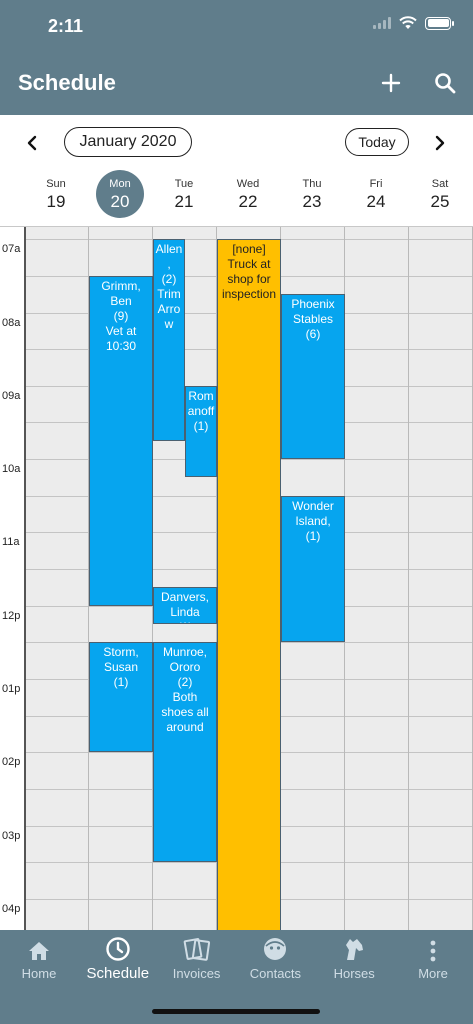  What do you see at coordinates (376, 201) in the screenshot?
I see `day-number: 24` at bounding box center [376, 201].